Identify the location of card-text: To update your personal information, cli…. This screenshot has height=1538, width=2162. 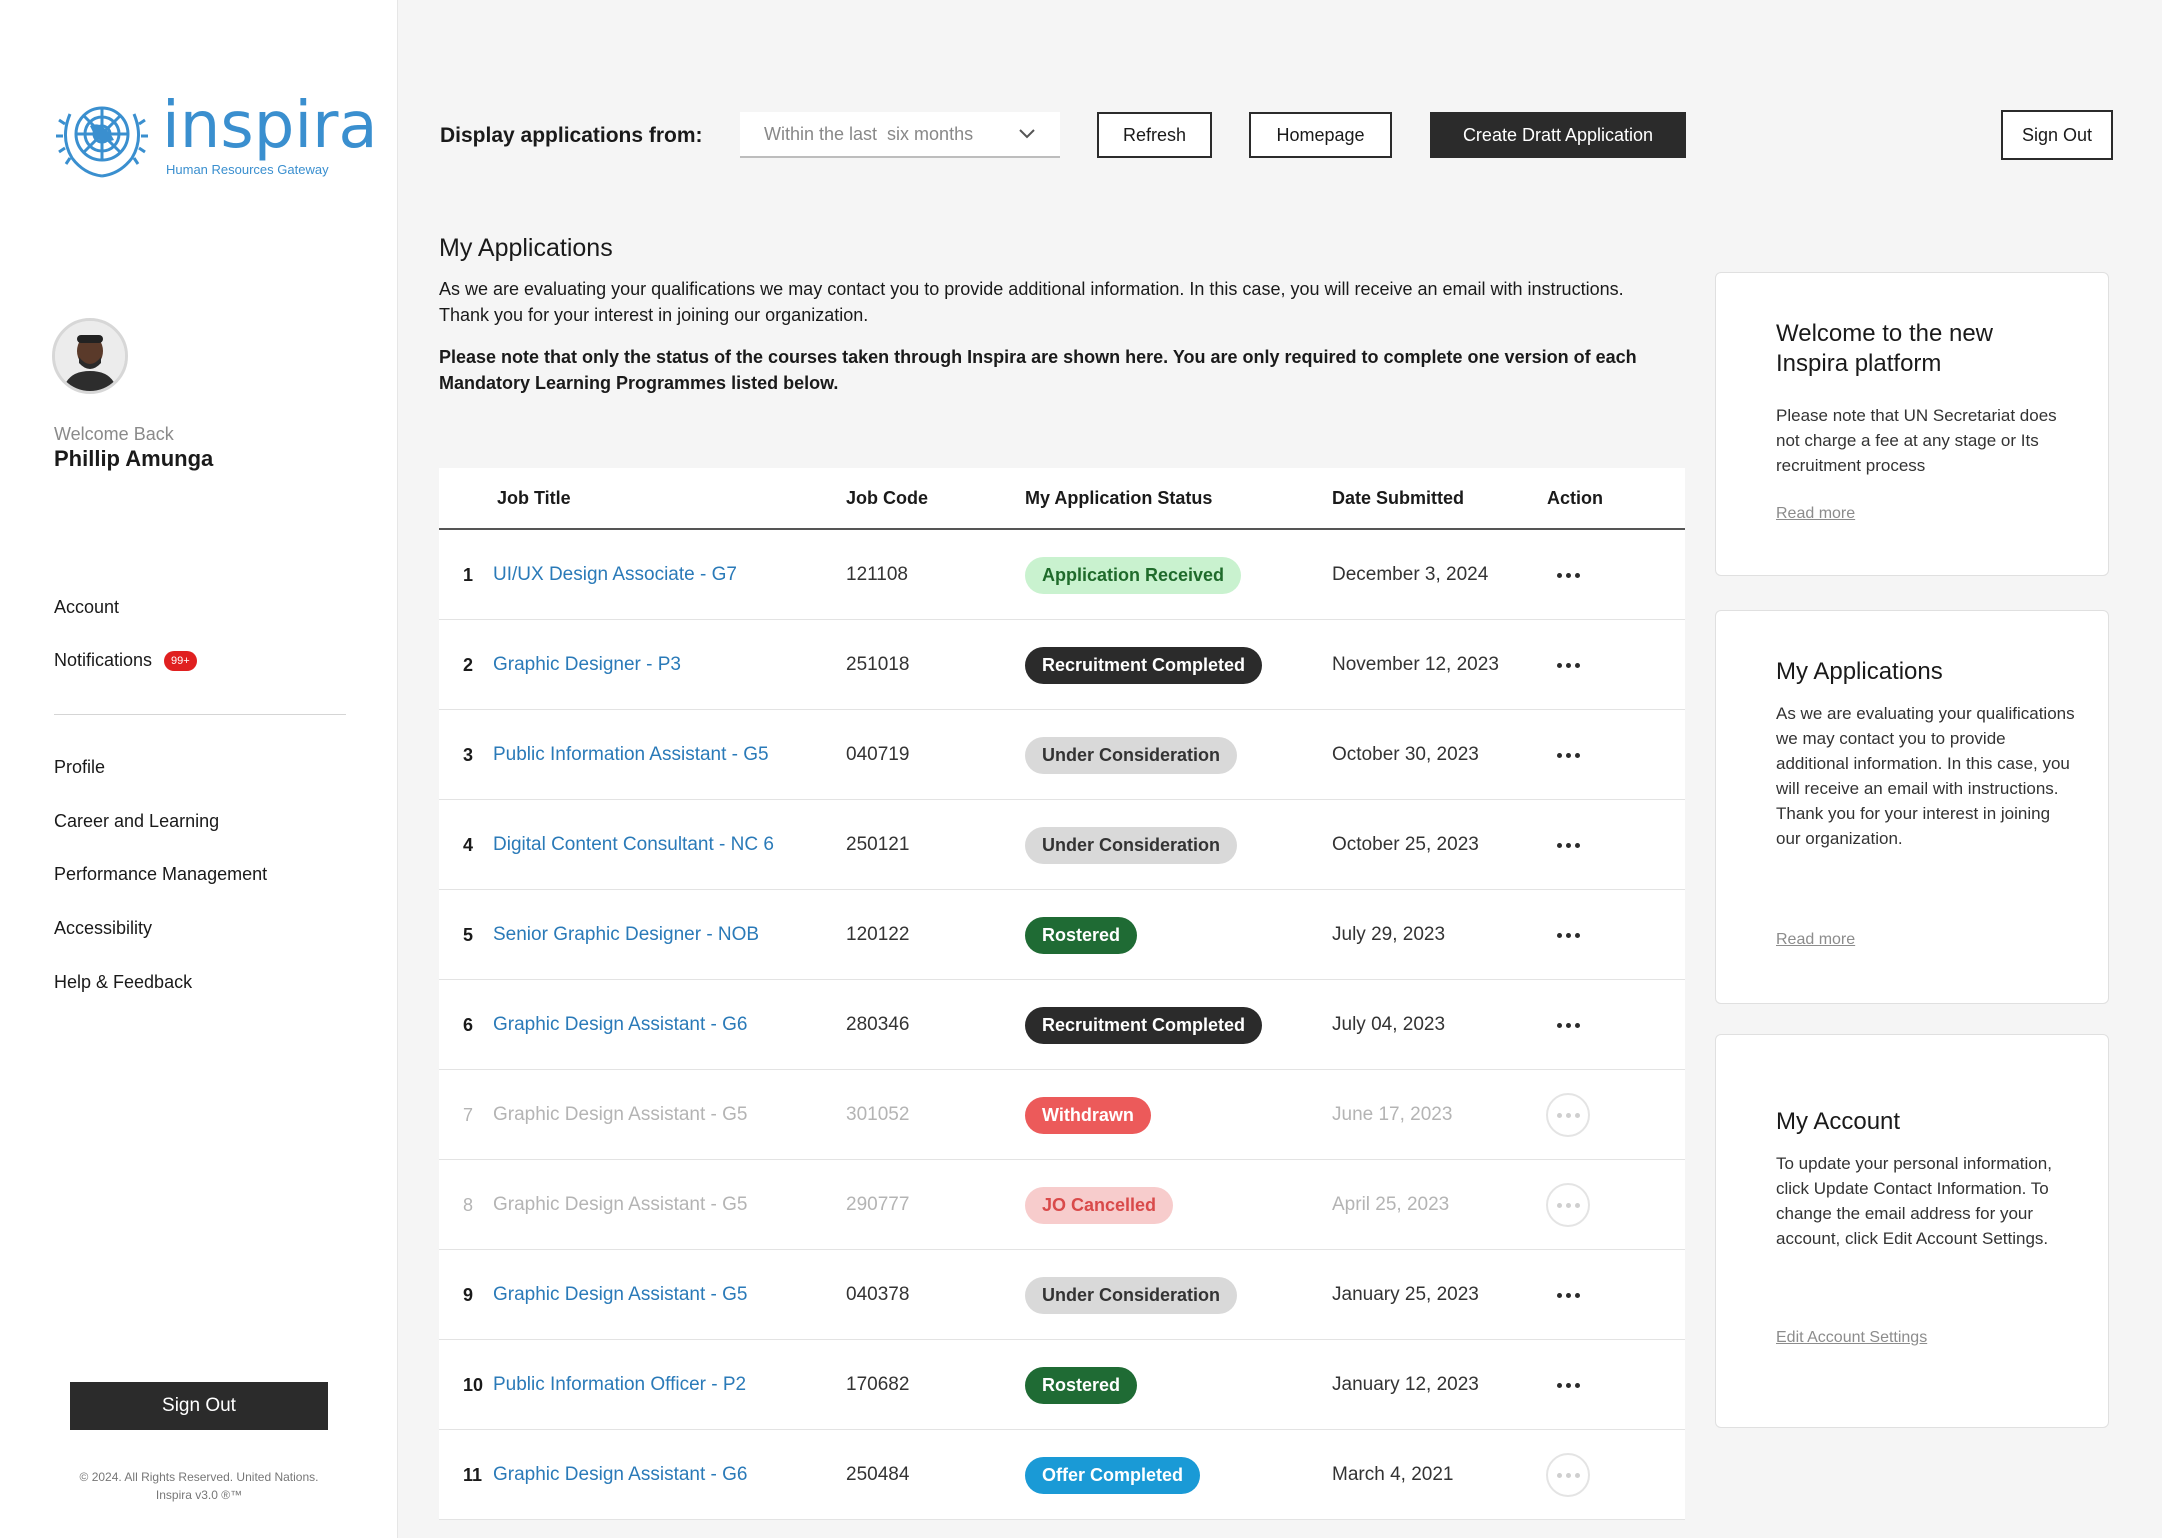
(1914, 1201).